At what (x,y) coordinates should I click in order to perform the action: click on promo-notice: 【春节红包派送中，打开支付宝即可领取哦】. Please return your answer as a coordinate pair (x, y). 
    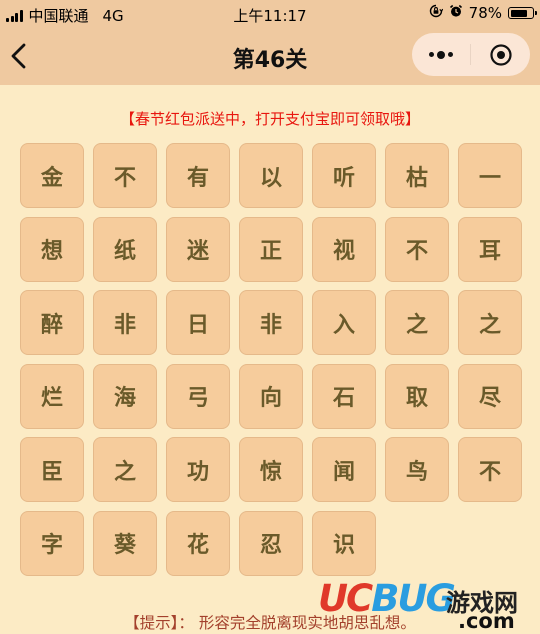
    Looking at the image, I should click on (269, 119).